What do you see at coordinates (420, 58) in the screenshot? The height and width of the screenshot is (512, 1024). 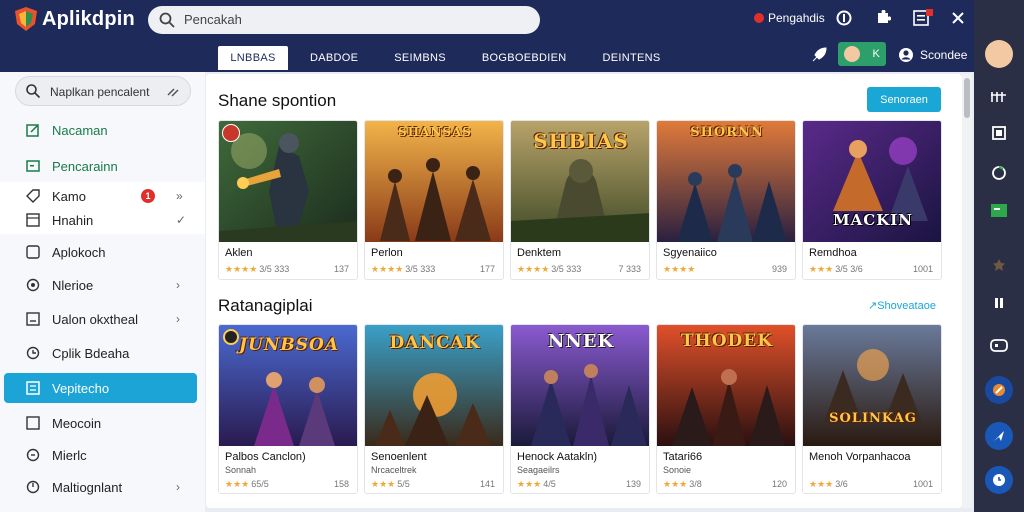 I see `tab-seimbns: SEIMBNS` at bounding box center [420, 58].